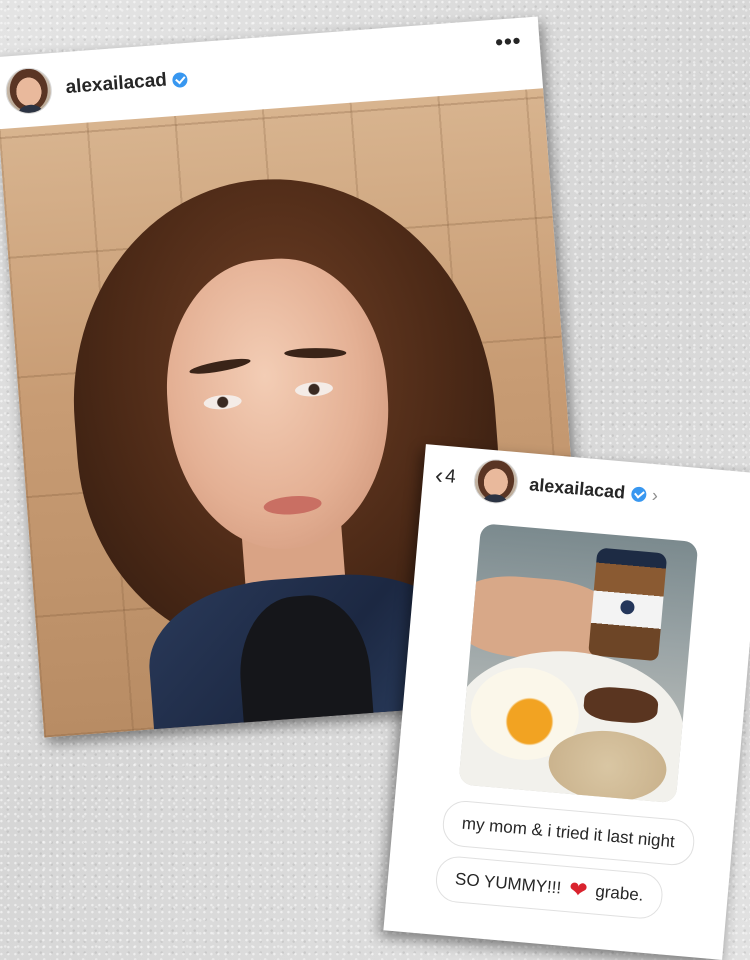 This screenshot has width=750, height=960. I want to click on verified-badge-icon, so click(180, 79).